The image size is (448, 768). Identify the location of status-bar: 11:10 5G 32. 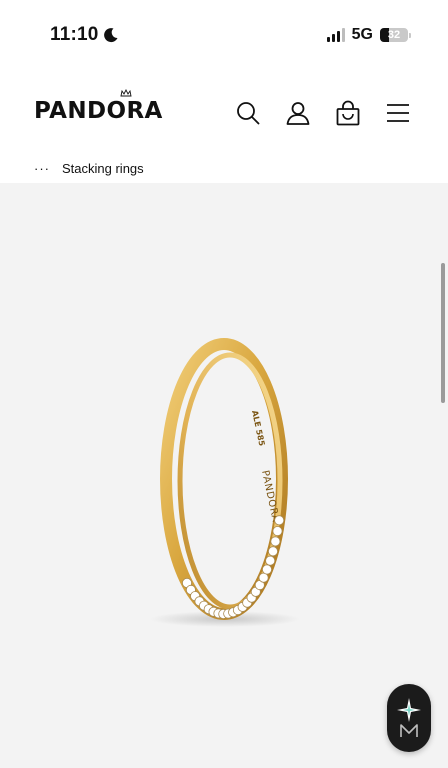
(224, 36).